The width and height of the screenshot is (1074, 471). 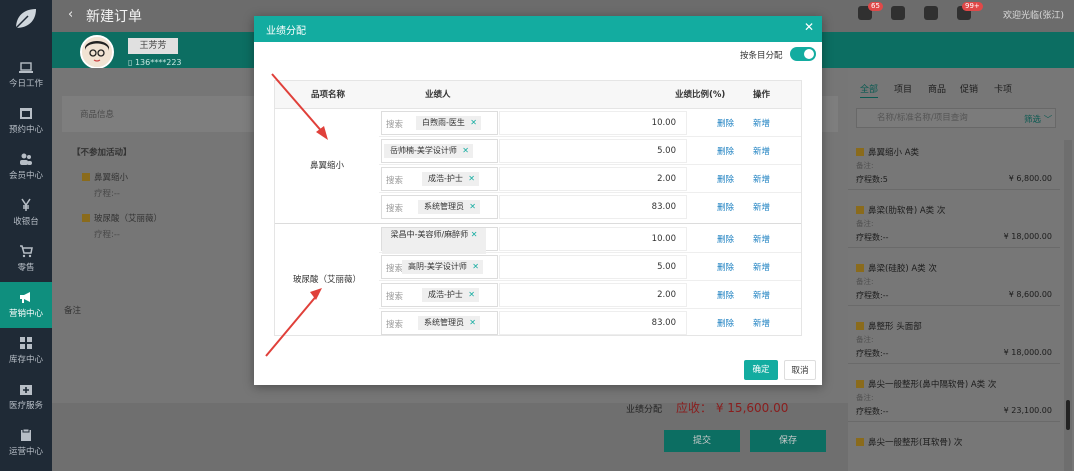 What do you see at coordinates (954, 449) in the screenshot?
I see `list-item: 鼻尖一般整形(耳软骨) 次` at bounding box center [954, 449].